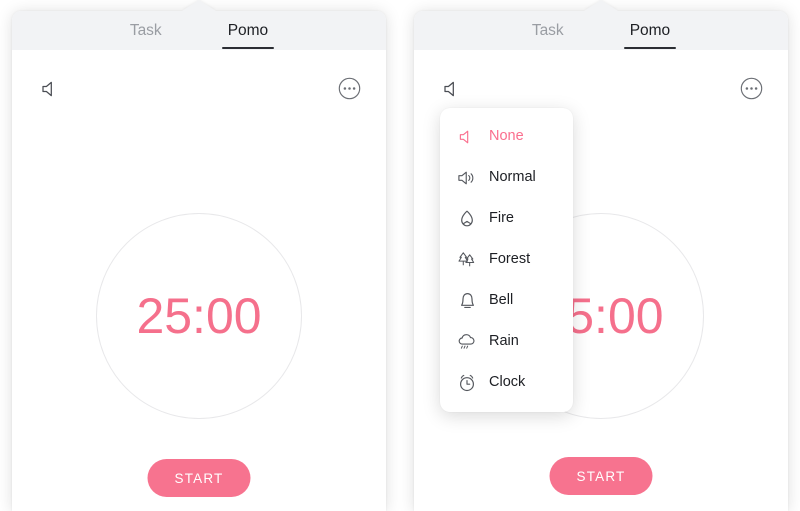  I want to click on menu-item-label: Rain, so click(504, 341).